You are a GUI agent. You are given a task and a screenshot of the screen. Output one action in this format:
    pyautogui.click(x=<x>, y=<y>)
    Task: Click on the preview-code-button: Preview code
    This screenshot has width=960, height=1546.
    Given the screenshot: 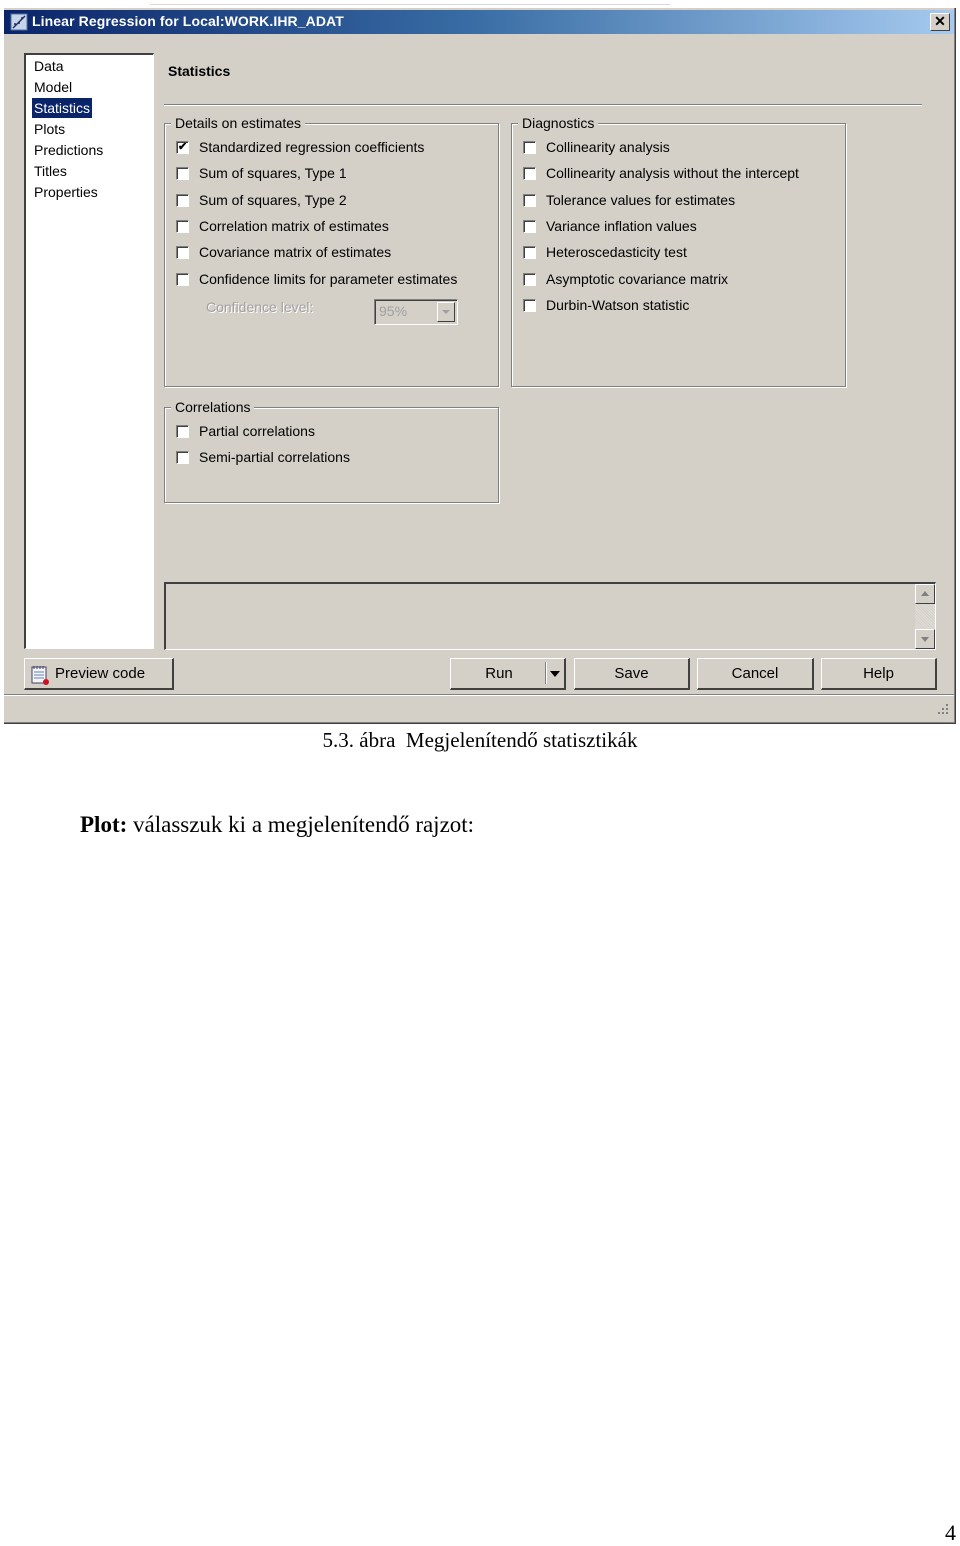 What is the action you would take?
    pyautogui.click(x=99, y=674)
    